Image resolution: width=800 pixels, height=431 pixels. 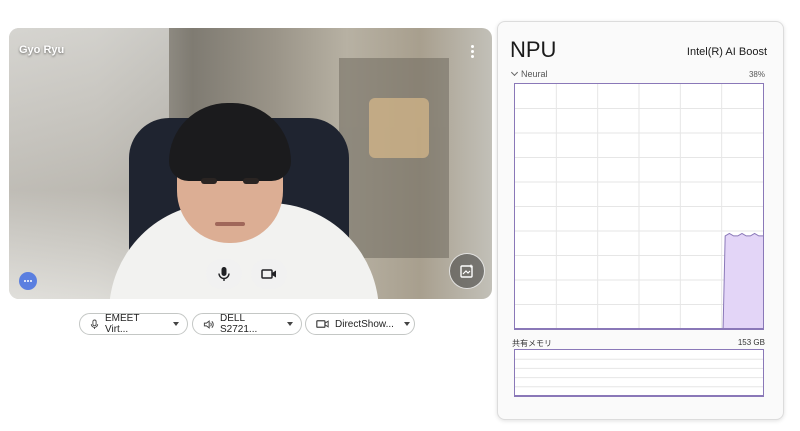 I want to click on shared-memory-label: 共有メモリ, so click(x=532, y=343).